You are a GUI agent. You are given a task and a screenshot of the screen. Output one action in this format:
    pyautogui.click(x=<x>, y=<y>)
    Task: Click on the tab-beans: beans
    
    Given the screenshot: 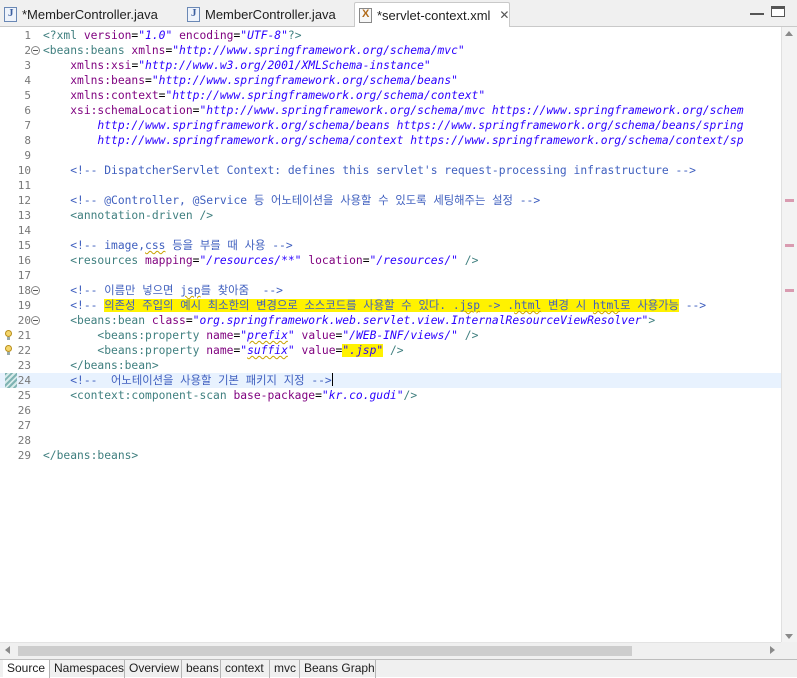 What is the action you would take?
    pyautogui.click(x=201, y=669)
    